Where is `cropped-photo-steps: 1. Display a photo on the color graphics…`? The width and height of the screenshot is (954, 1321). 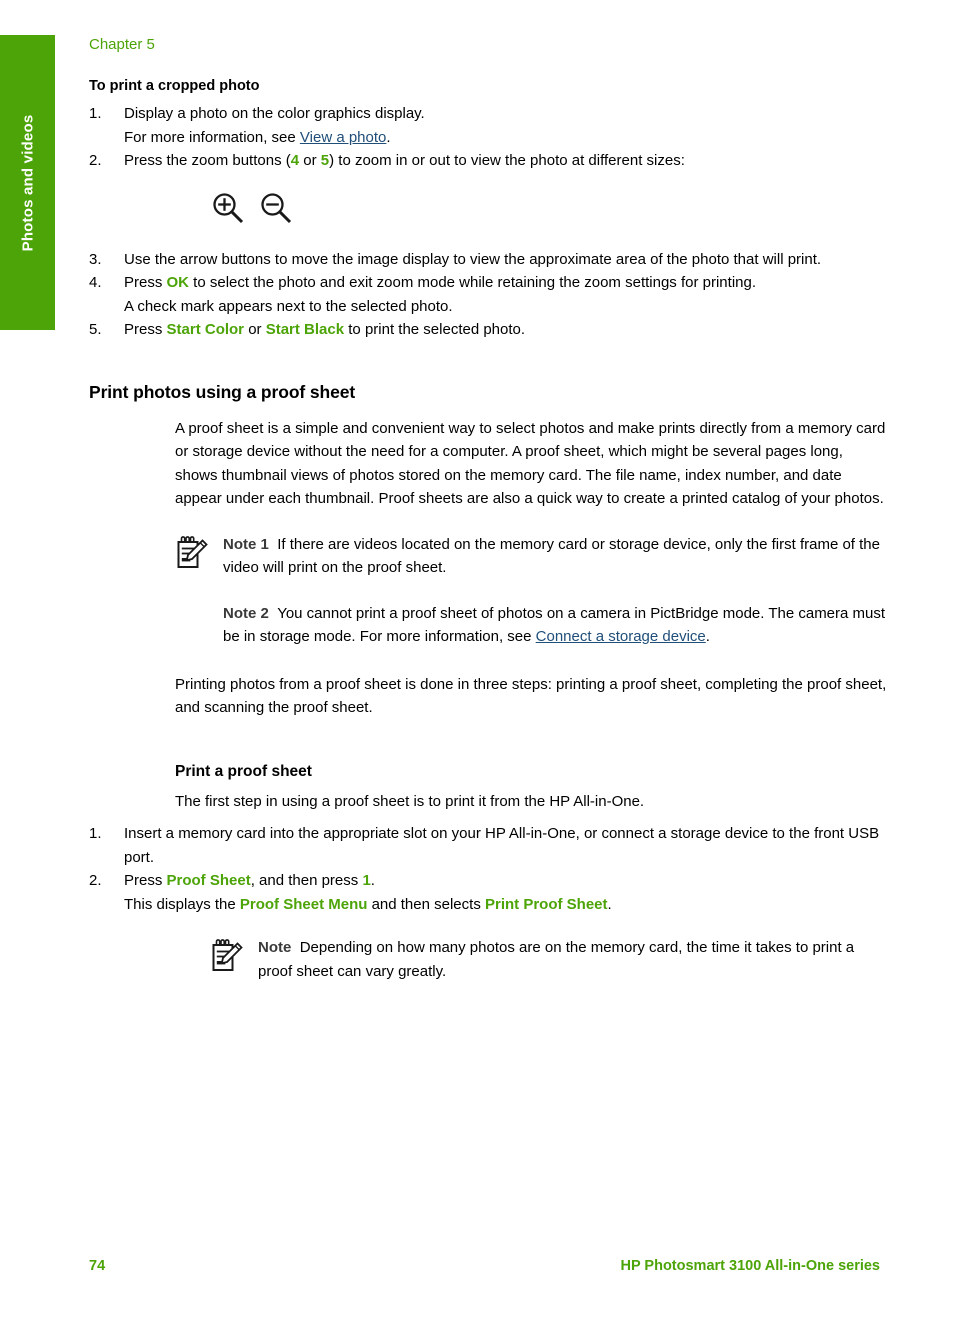
cropped-photo-steps: 1. Display a photo on the color graphics… is located at coordinates (489, 137).